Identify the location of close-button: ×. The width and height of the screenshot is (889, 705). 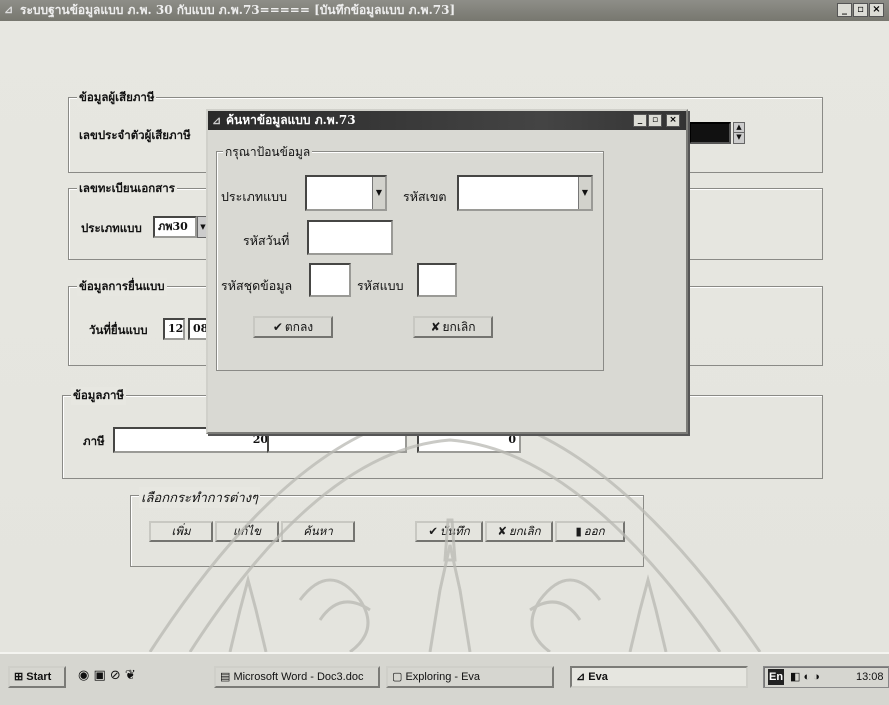
(876, 10).